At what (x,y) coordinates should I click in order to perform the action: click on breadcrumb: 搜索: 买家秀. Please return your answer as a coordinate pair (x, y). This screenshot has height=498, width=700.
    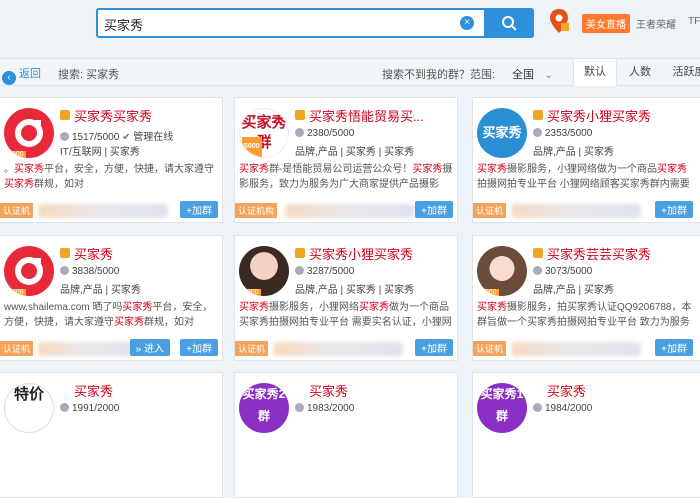
    Looking at the image, I should click on (89, 75).